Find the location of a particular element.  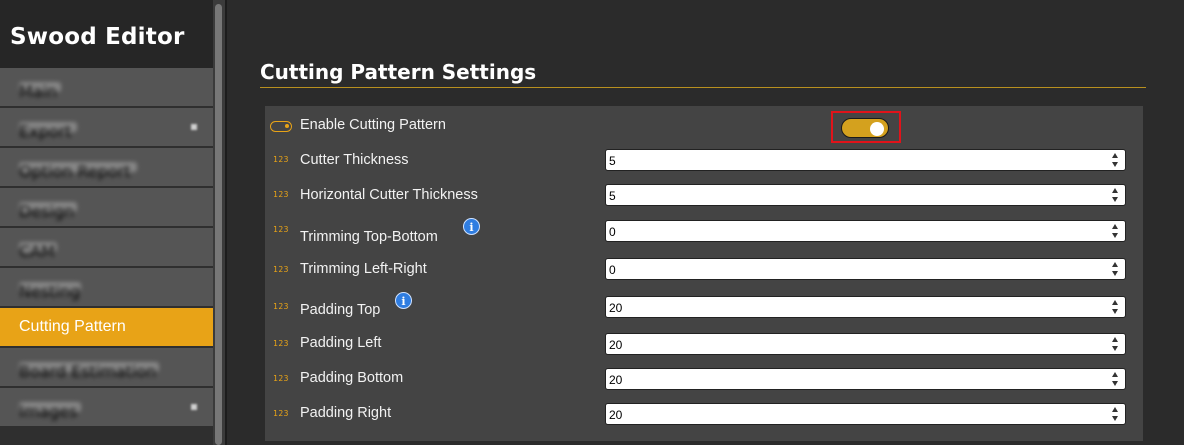

field-label: Trimming Top-Bottom is located at coordinates (369, 237).